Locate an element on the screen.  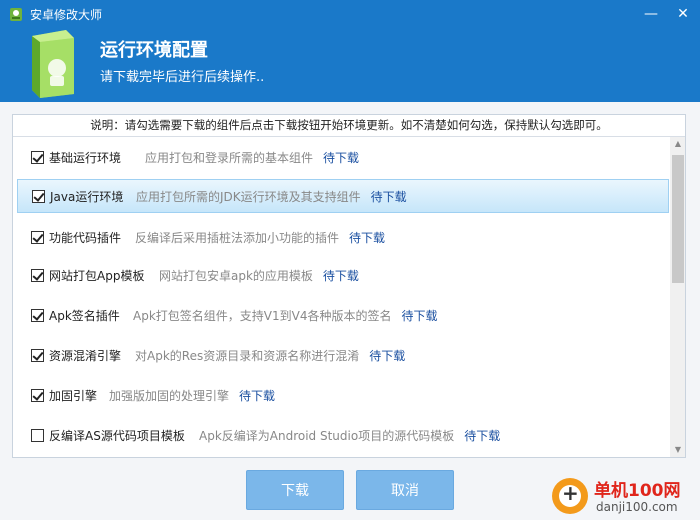
component-description: 反编译后采用插桩法添加小功能的插件 is located at coordinates (237, 238).